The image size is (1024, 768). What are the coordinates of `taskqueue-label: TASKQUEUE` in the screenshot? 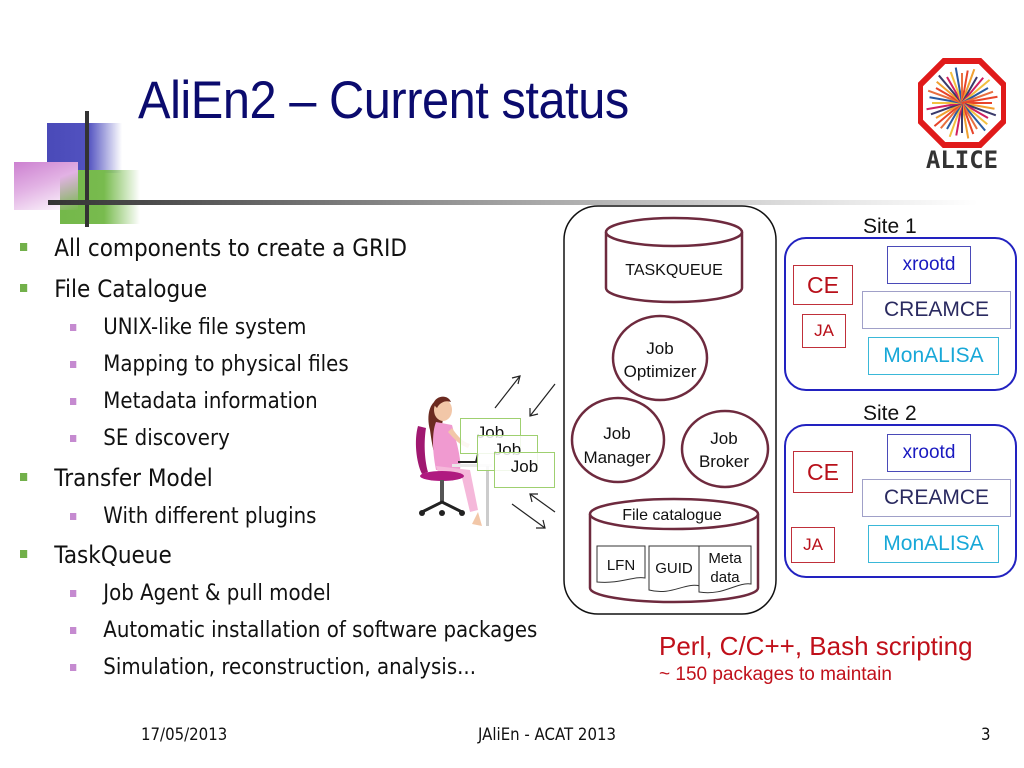 It's located at (674, 270).